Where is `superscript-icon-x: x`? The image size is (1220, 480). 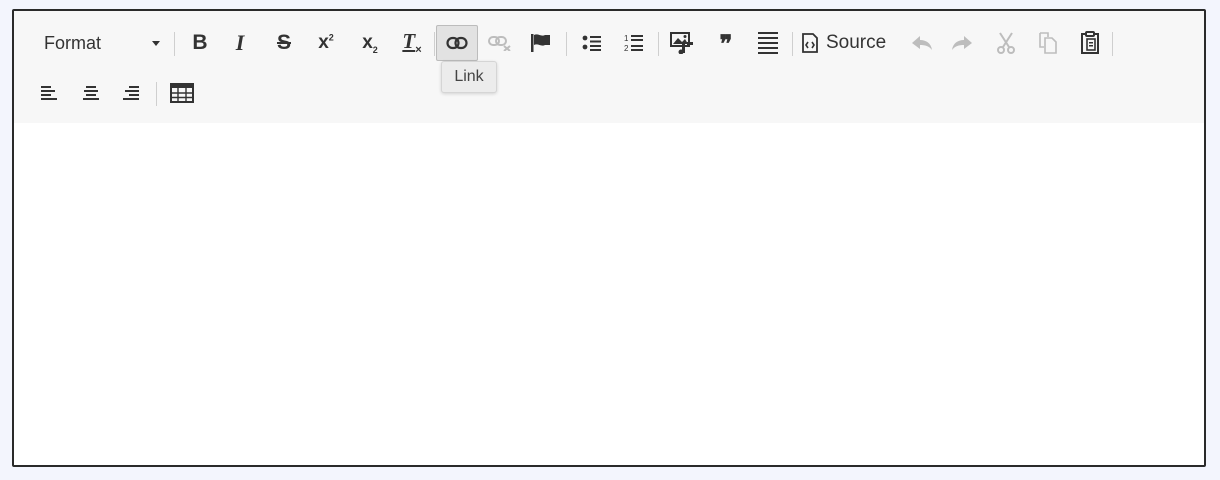 superscript-icon-x: x is located at coordinates (323, 42).